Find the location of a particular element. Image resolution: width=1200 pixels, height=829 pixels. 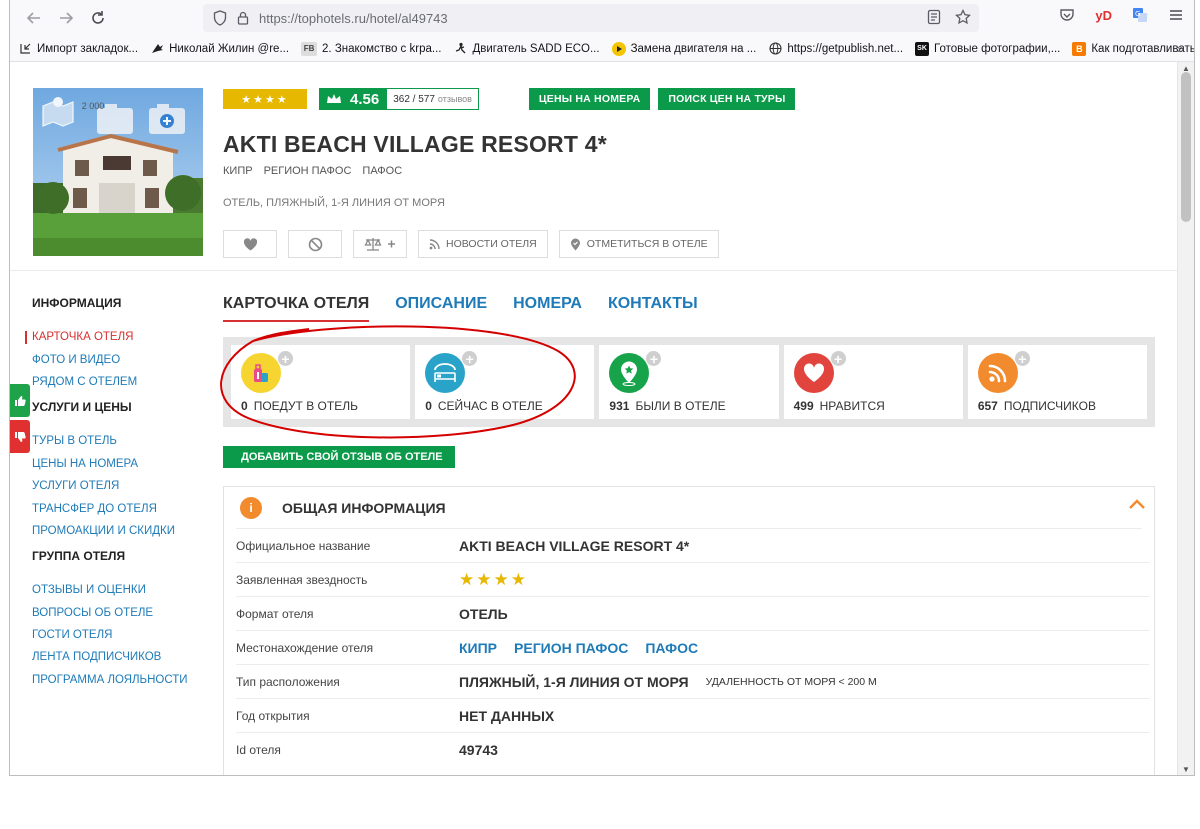

sidebar-group-title: ИНФОРМАЦИЯ is located at coordinates (77, 303).